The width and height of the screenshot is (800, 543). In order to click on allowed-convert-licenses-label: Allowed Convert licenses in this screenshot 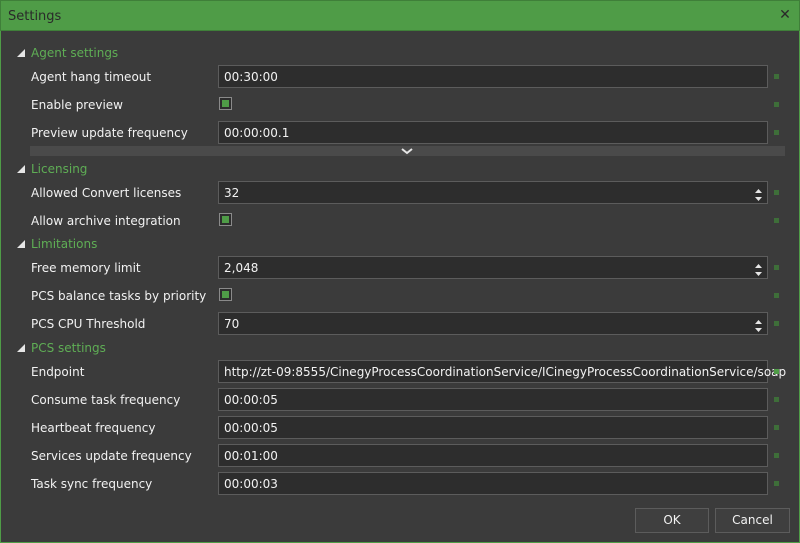, I will do `click(106, 193)`.